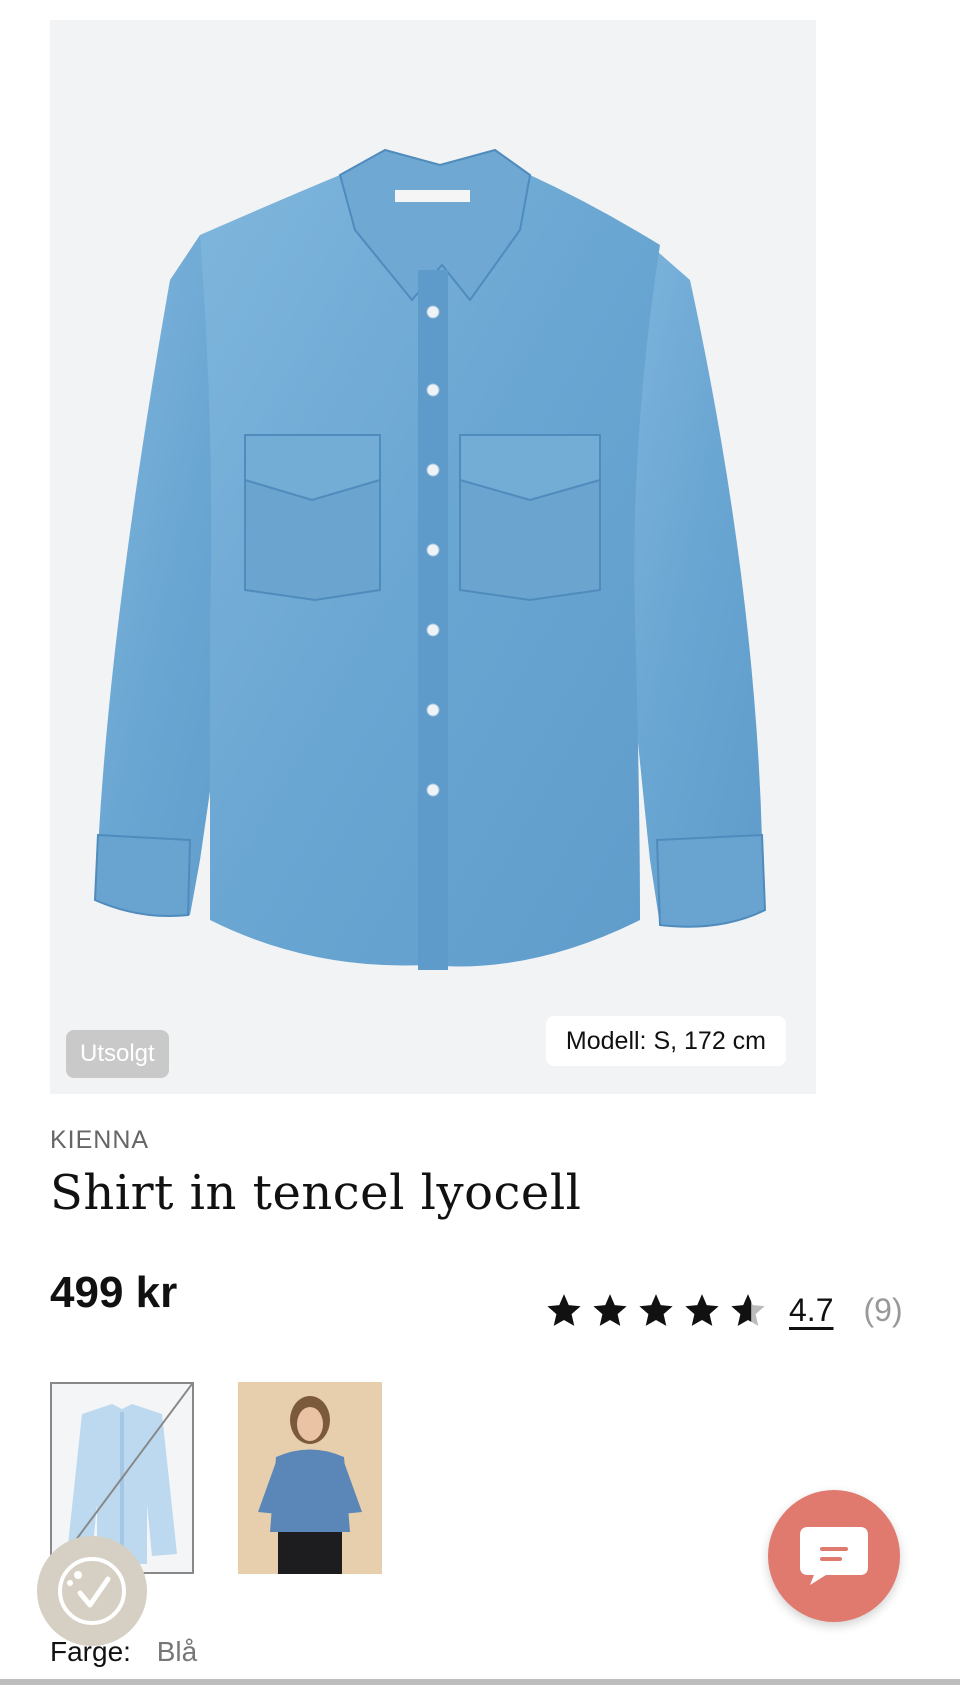 This screenshot has width=960, height=1685. Describe the element at coordinates (748, 1310) in the screenshot. I see `star-half-icon` at that location.